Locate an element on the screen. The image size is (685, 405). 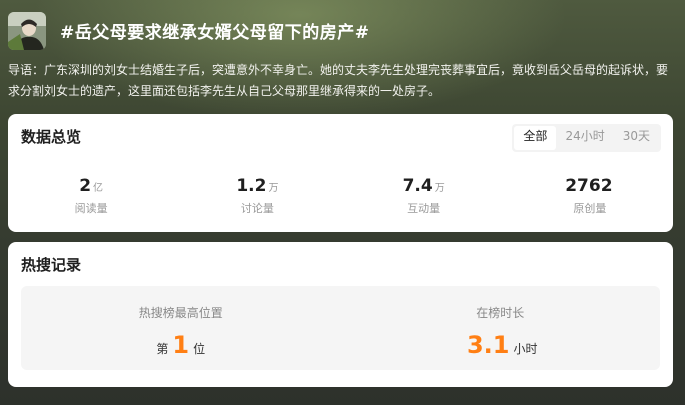
tab-30-days: 30天 is located at coordinates (636, 138).